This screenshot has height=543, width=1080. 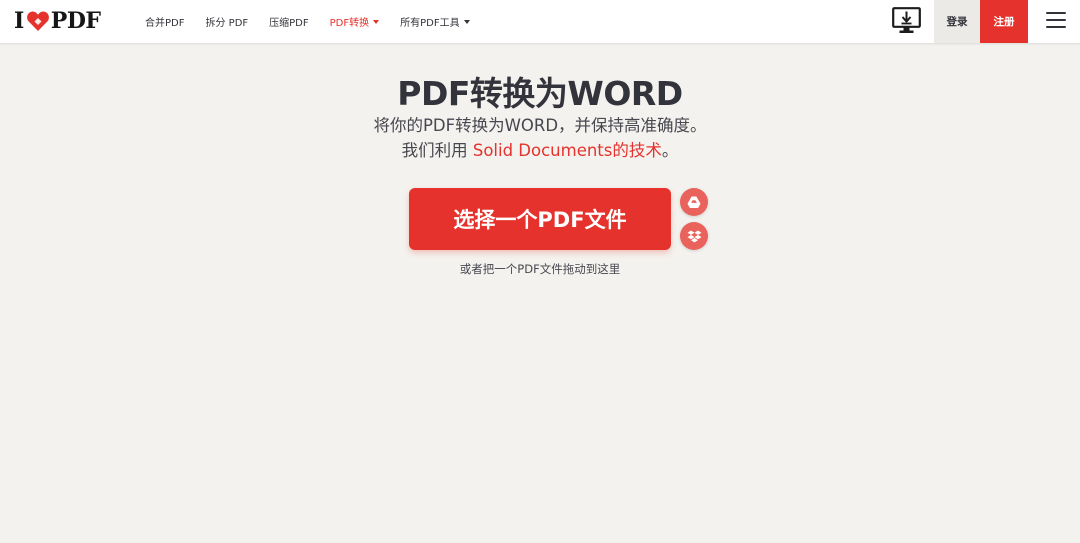 I want to click on page-subtitle: 将你的PDF转换为WORD，并保持高准确度。, so click(x=540, y=125).